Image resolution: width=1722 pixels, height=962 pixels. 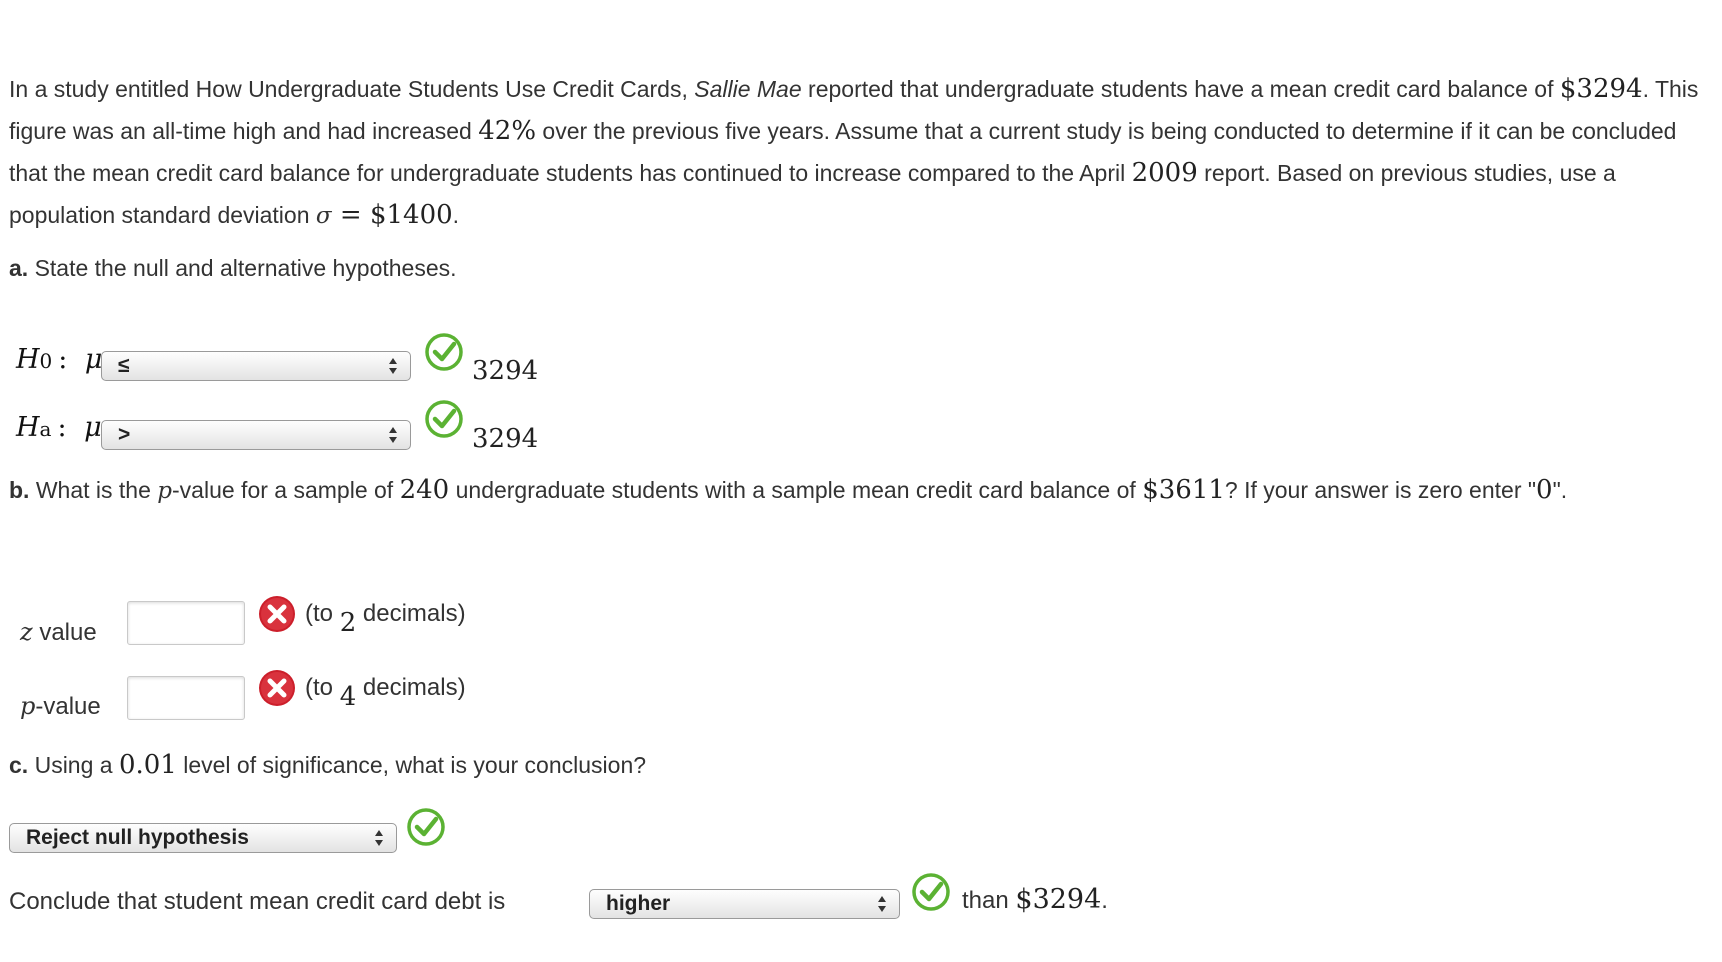 What do you see at coordinates (744, 904) in the screenshot?
I see `direction-select: higher` at bounding box center [744, 904].